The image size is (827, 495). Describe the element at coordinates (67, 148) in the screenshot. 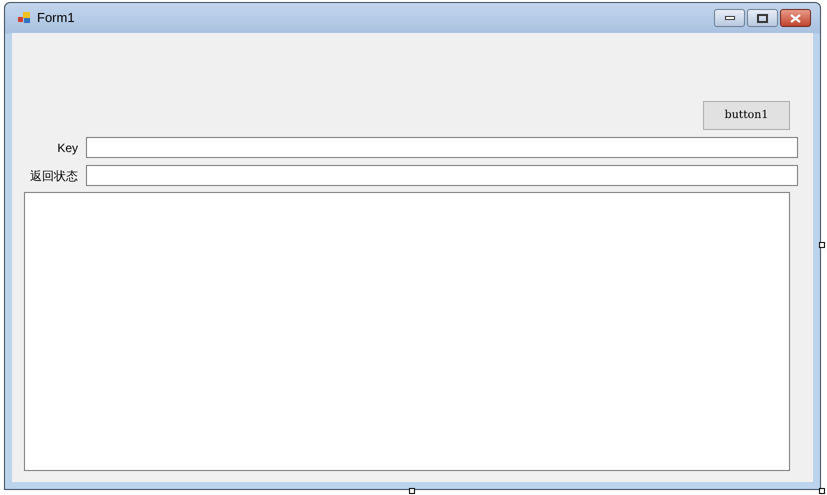

I see `field-label: Key` at that location.